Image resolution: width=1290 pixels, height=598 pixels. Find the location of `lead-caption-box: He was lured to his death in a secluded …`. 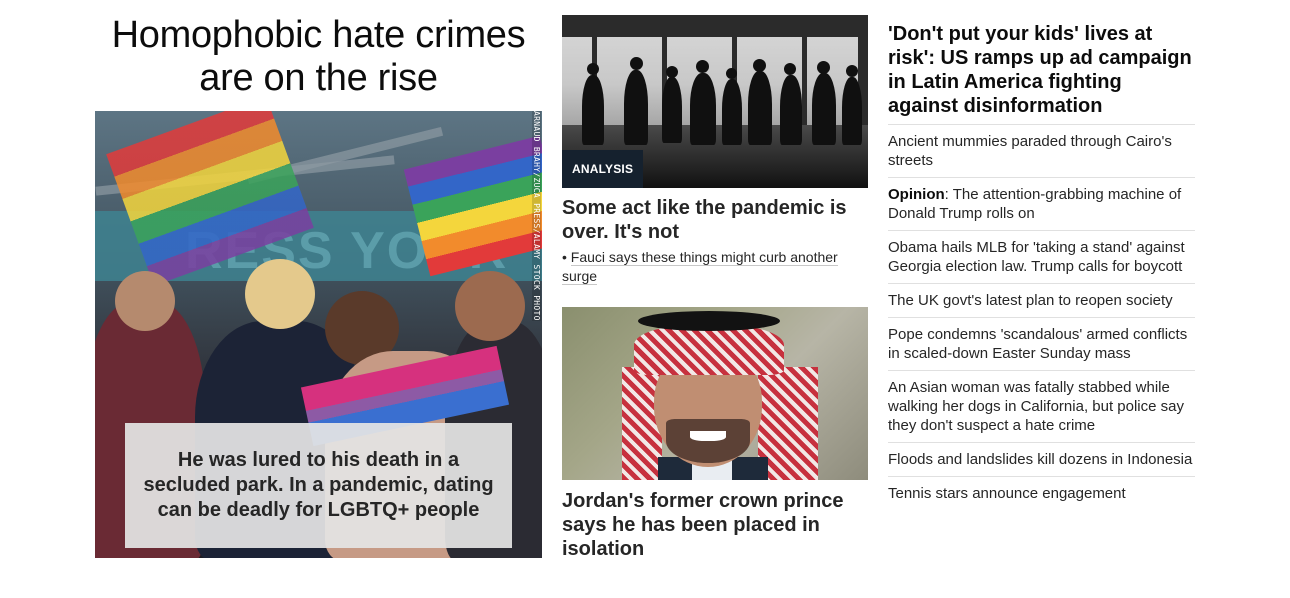

lead-caption-box: He was lured to his death in a secluded … is located at coordinates (318, 485).